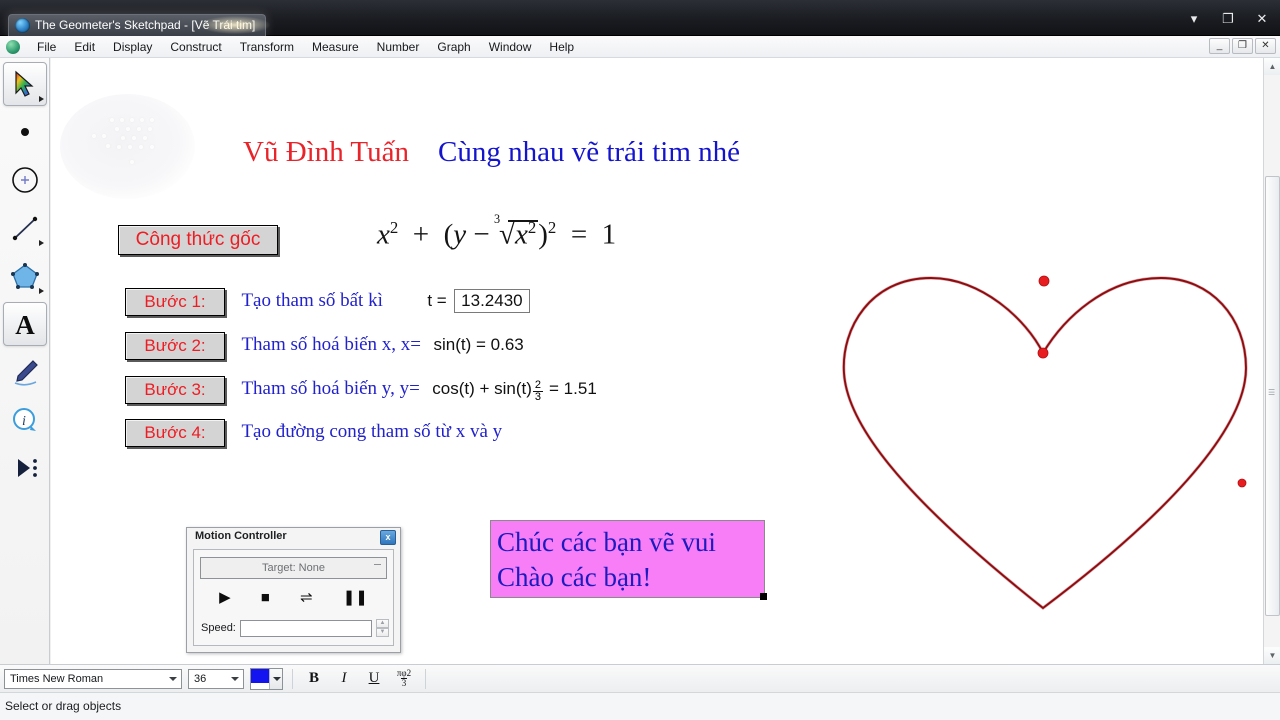 The height and width of the screenshot is (720, 1280). What do you see at coordinates (225, 597) in the screenshot?
I see `play-icon: ▶` at bounding box center [225, 597].